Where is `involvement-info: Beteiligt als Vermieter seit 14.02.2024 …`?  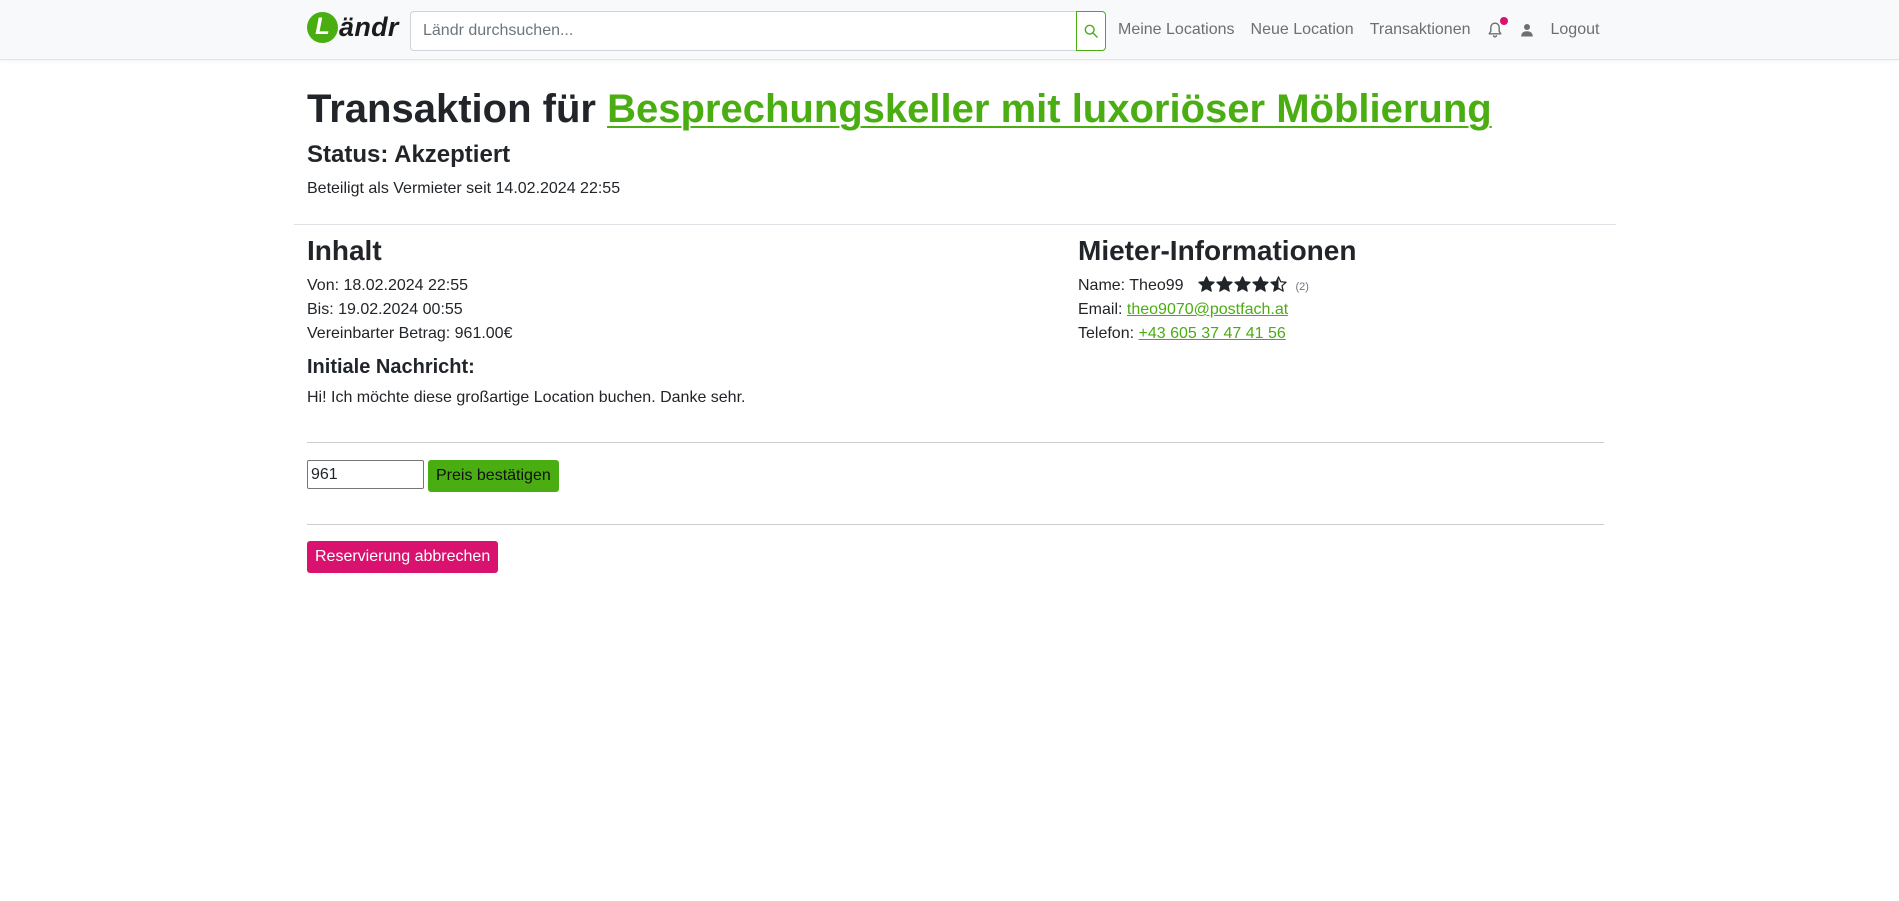
involvement-info: Beteiligt als Vermieter seit 14.02.2024 … is located at coordinates (464, 188).